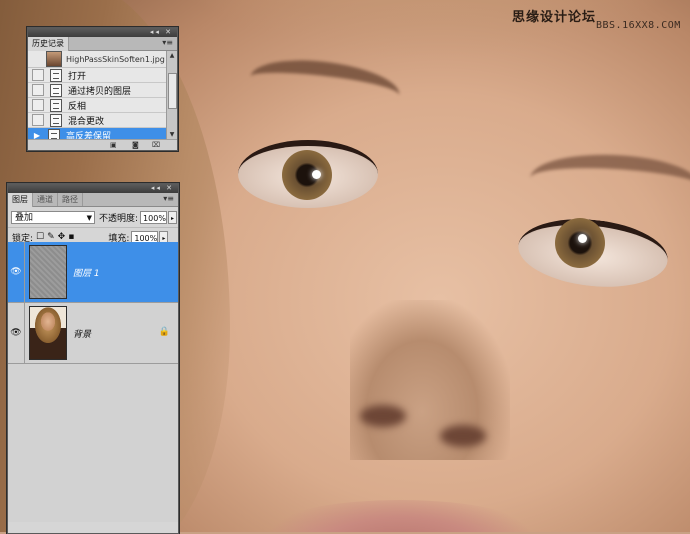 The width and height of the screenshot is (690, 534). I want to click on layer-row-selected: 👁 图层 1, so click(93, 272).